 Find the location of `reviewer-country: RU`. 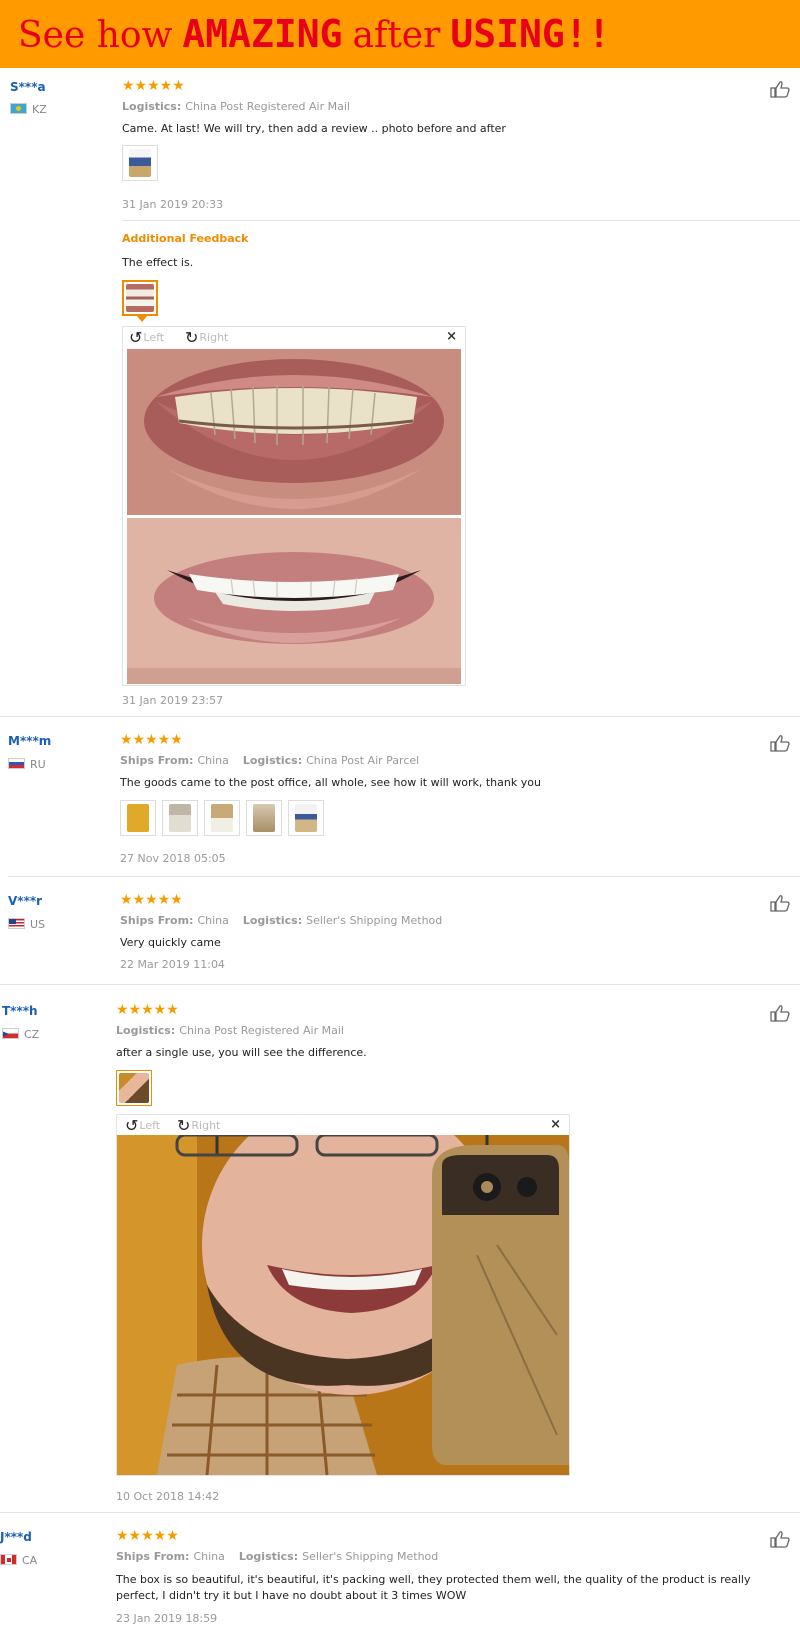

reviewer-country: RU is located at coordinates (27, 764).